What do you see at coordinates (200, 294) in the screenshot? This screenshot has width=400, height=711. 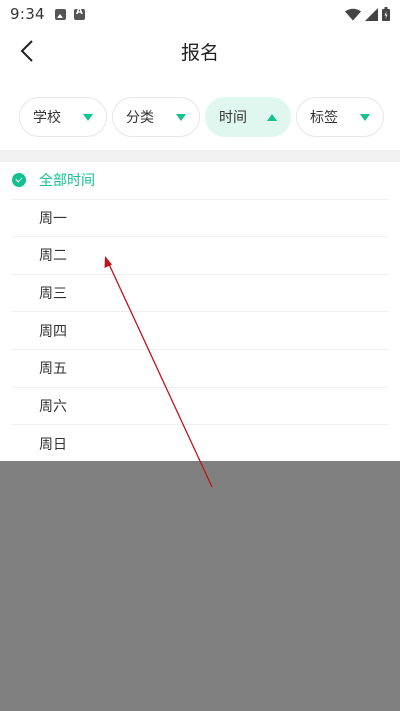 I see `time-option-wednesday: 周三` at bounding box center [200, 294].